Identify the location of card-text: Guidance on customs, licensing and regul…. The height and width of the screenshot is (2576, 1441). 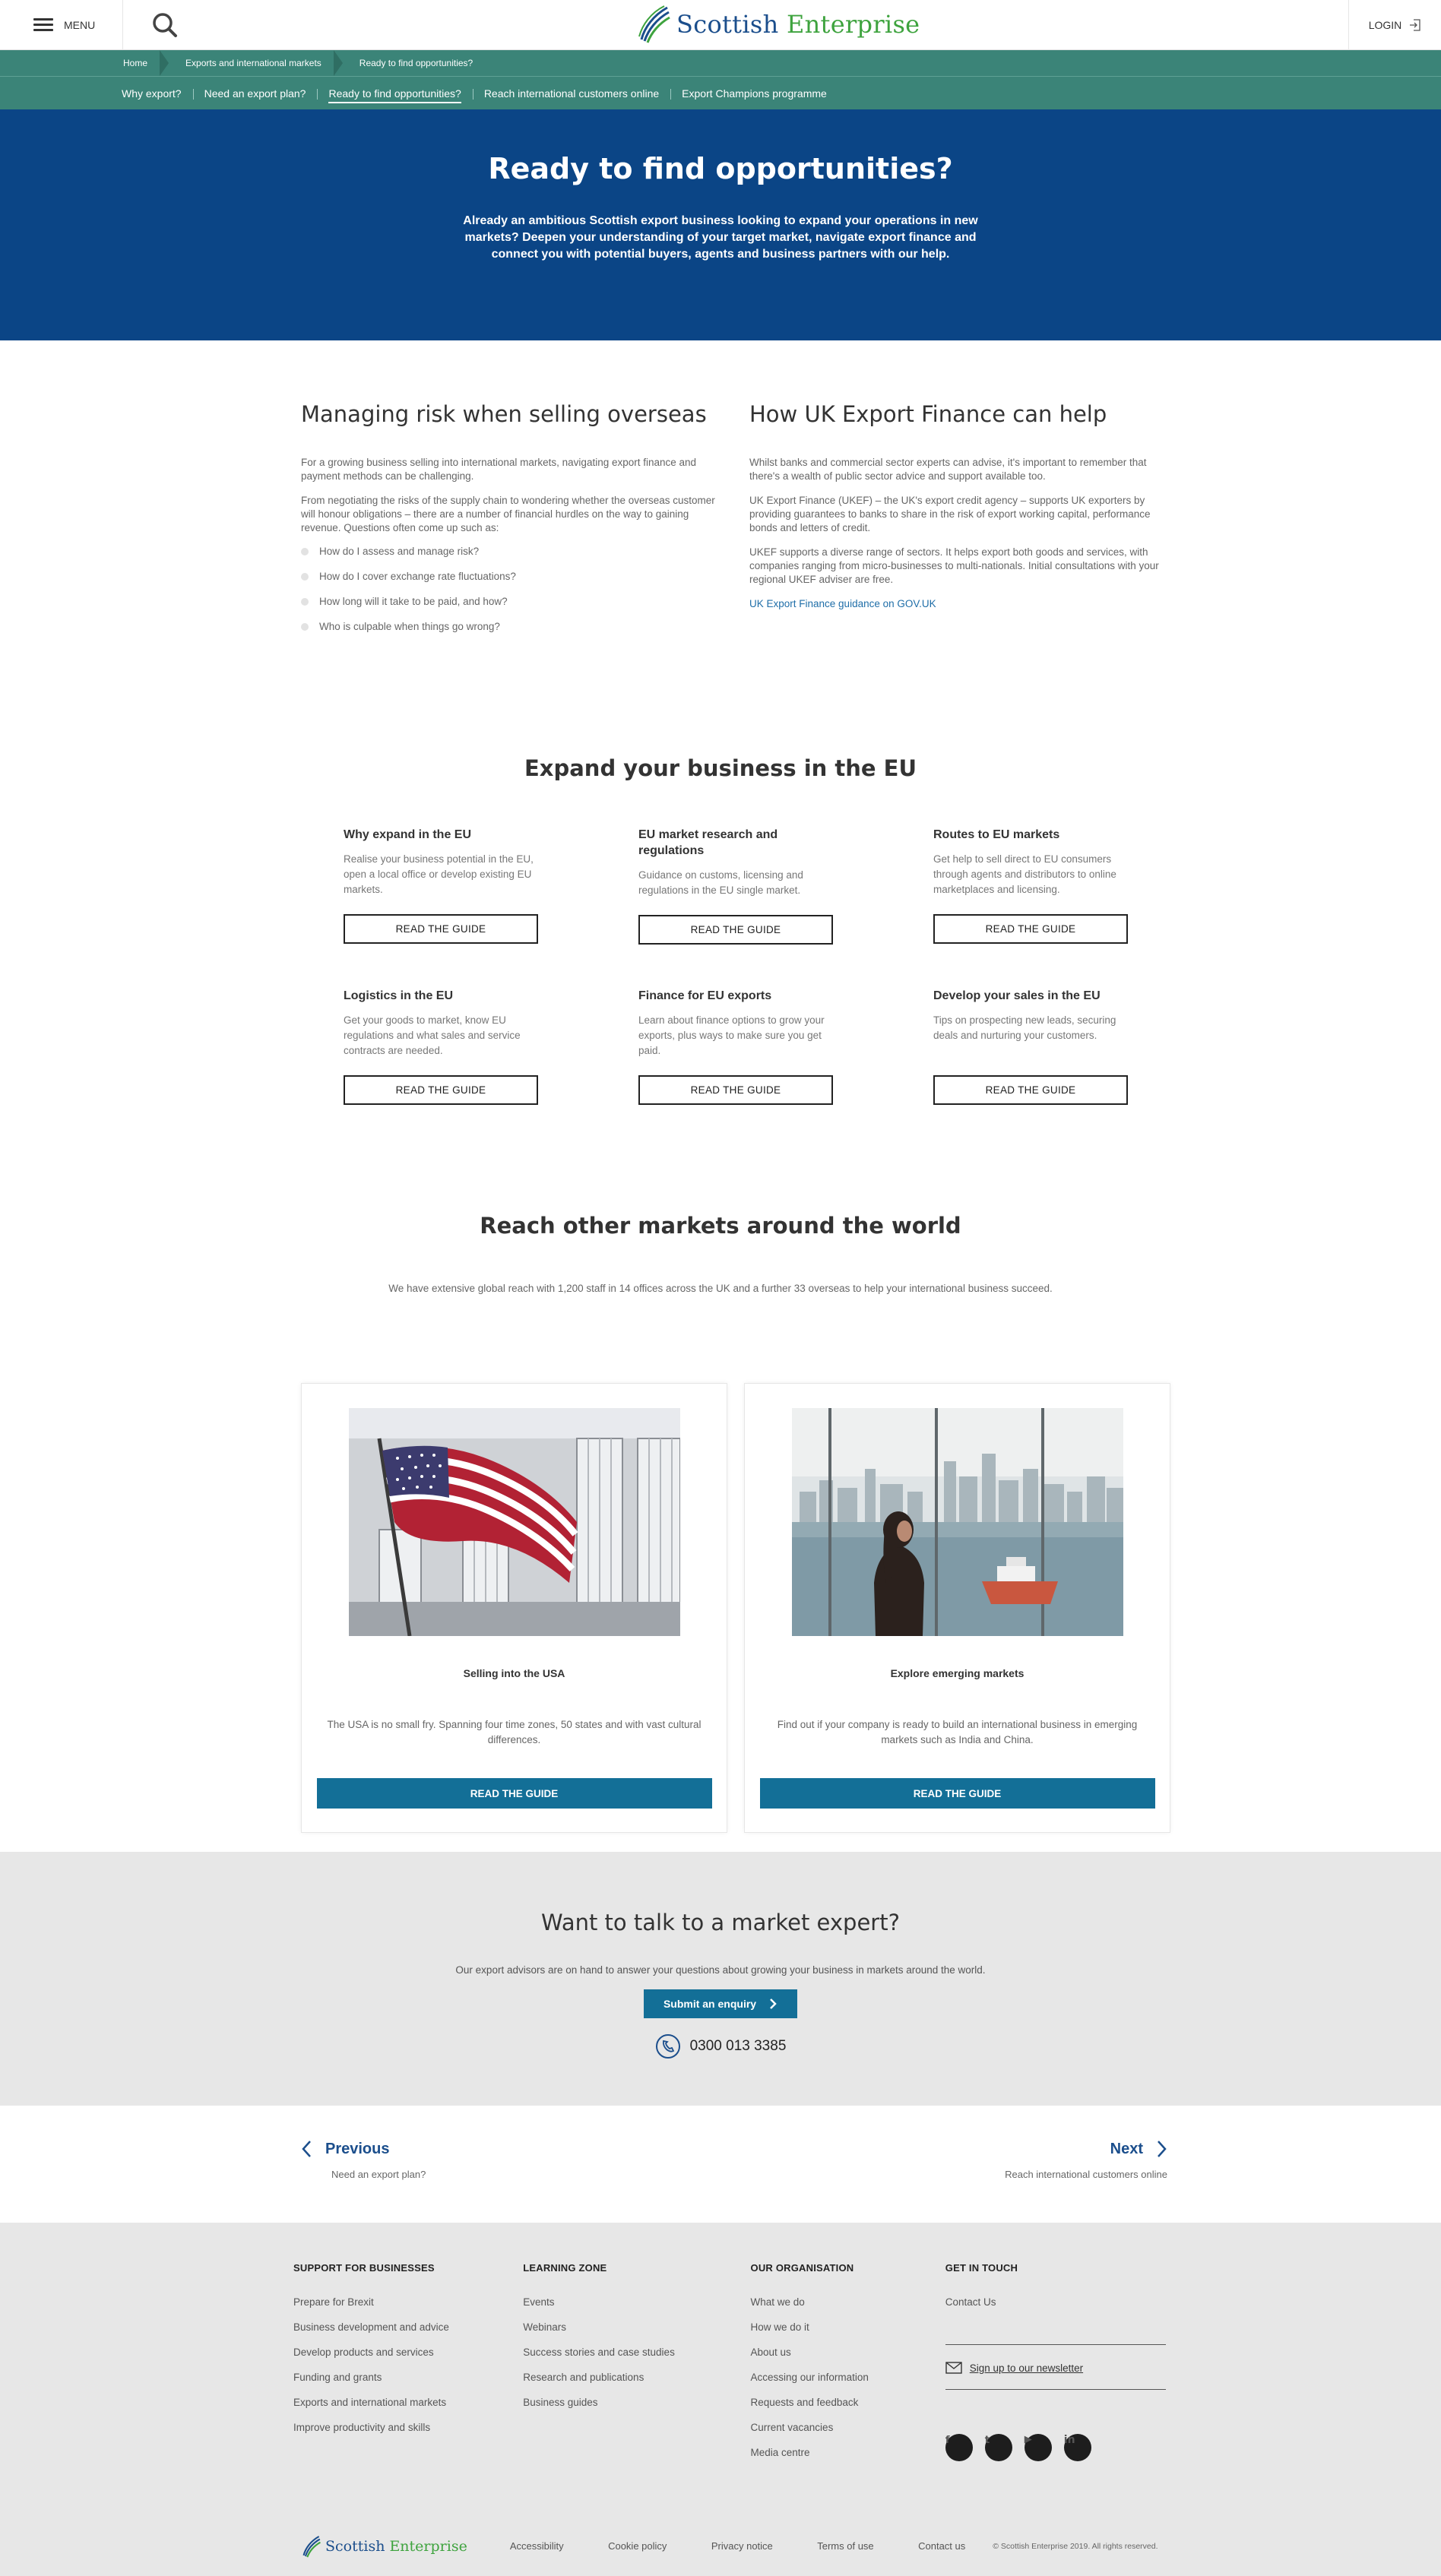
(720, 882).